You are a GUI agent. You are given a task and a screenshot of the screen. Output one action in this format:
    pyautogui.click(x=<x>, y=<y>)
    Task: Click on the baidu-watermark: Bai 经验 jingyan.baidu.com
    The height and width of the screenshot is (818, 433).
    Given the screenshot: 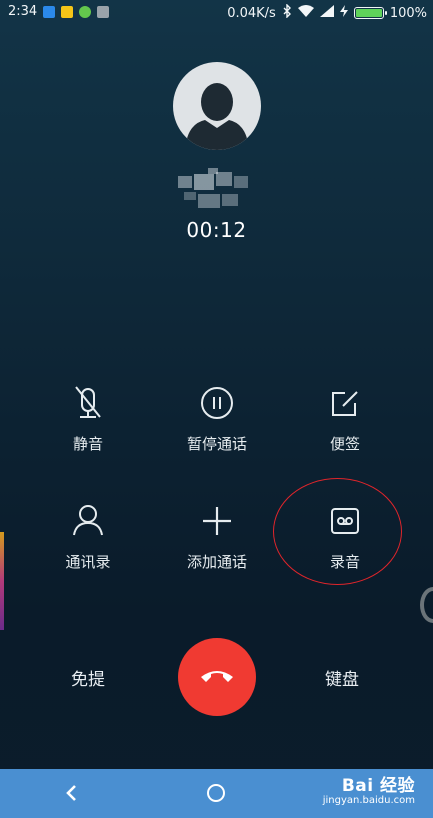 What is the action you would take?
    pyautogui.click(x=369, y=788)
    